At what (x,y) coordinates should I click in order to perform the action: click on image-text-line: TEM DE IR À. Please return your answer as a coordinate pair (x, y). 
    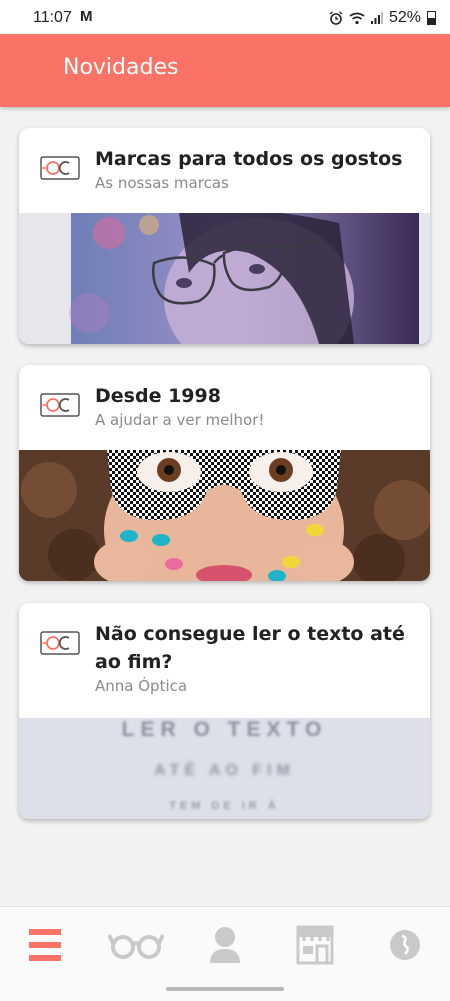
    Looking at the image, I should click on (224, 806).